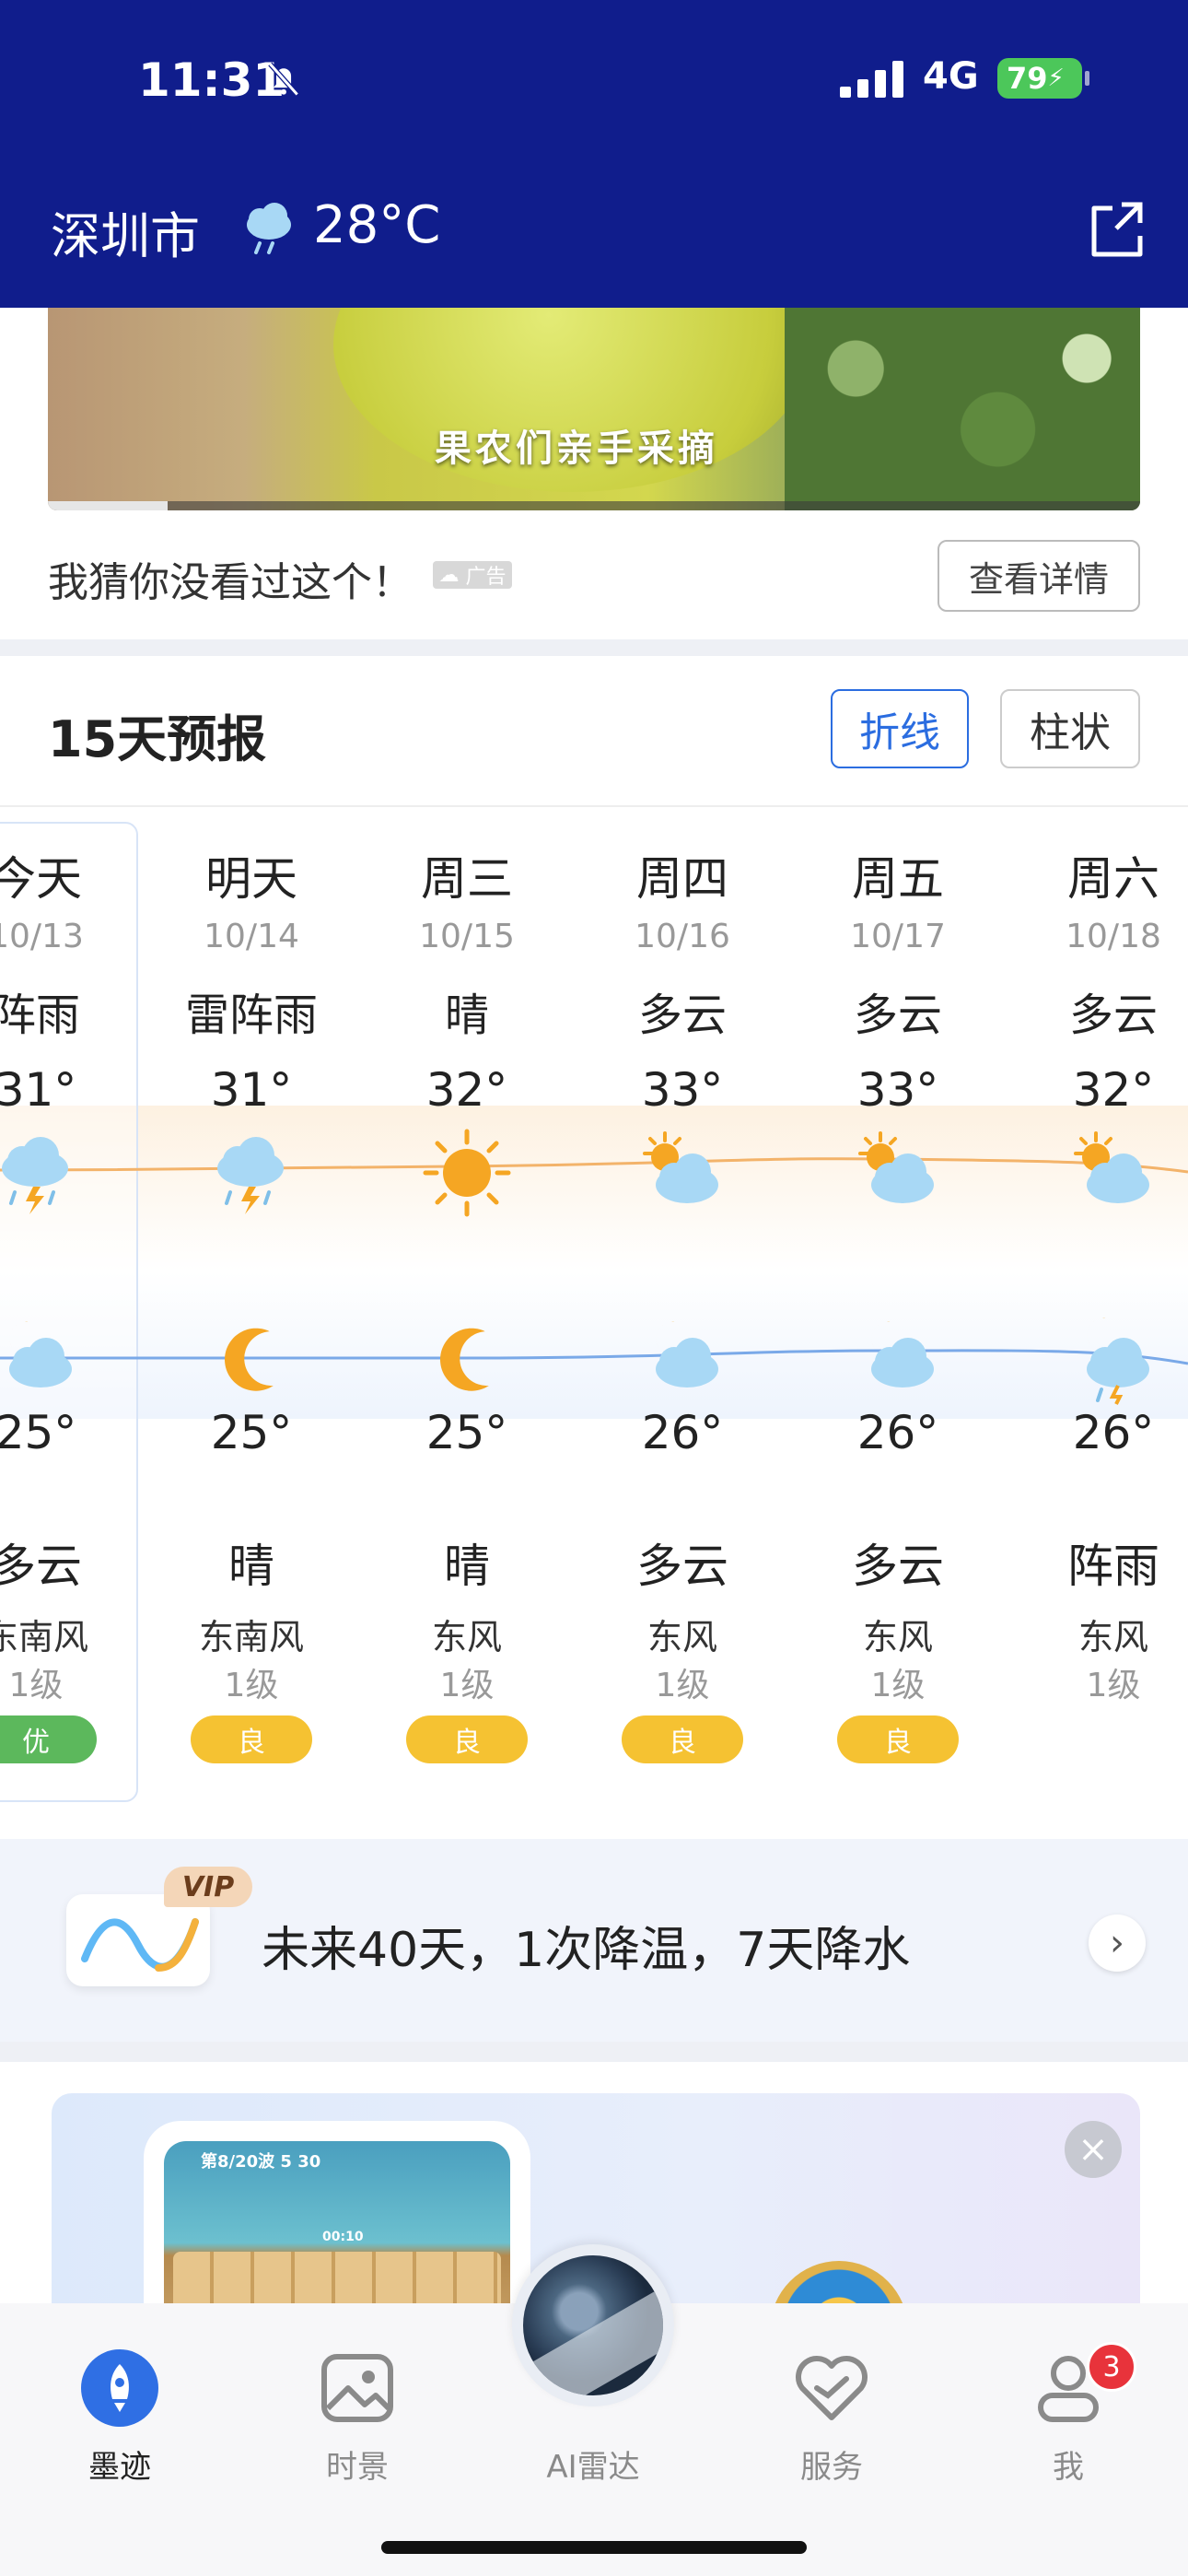 This screenshot has height=2576, width=1188. What do you see at coordinates (1093, 2149) in the screenshot?
I see `close-icon: ×` at bounding box center [1093, 2149].